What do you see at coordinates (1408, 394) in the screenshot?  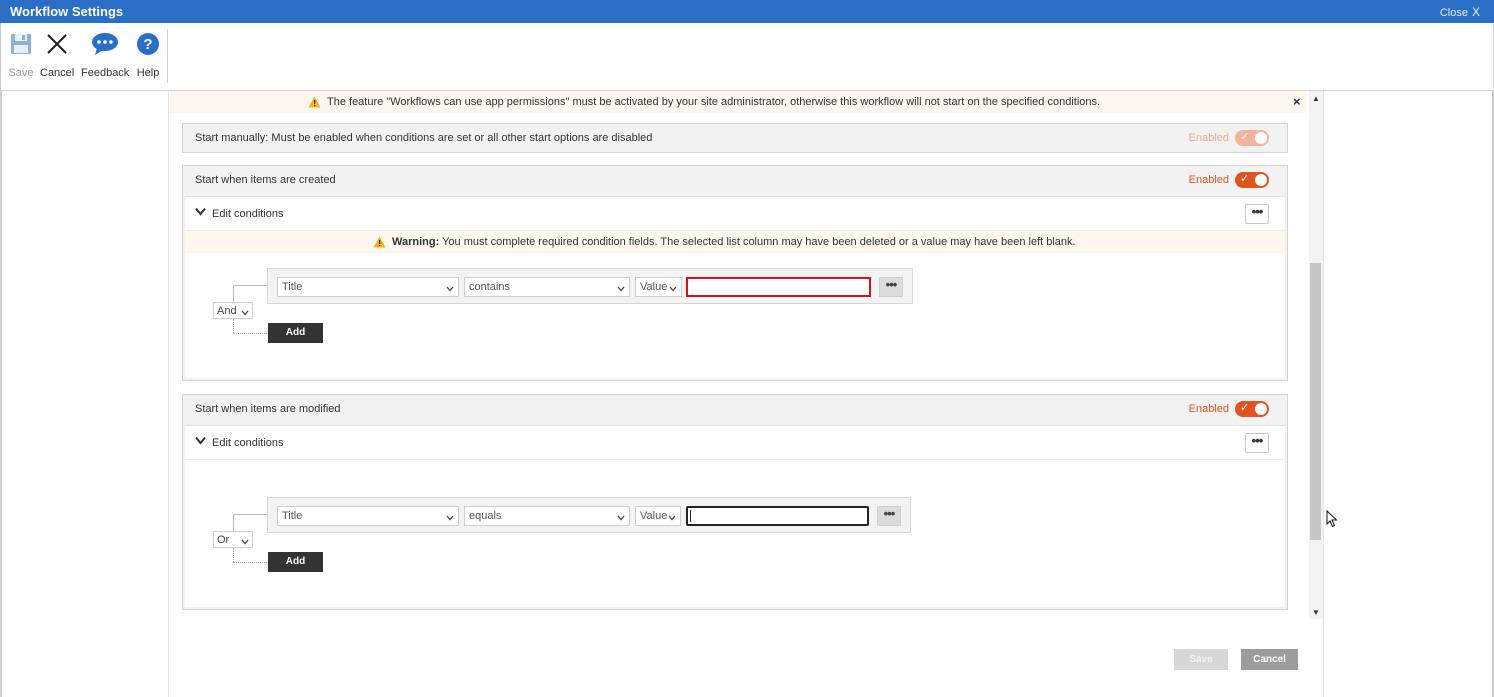 I see `right-margin` at bounding box center [1408, 394].